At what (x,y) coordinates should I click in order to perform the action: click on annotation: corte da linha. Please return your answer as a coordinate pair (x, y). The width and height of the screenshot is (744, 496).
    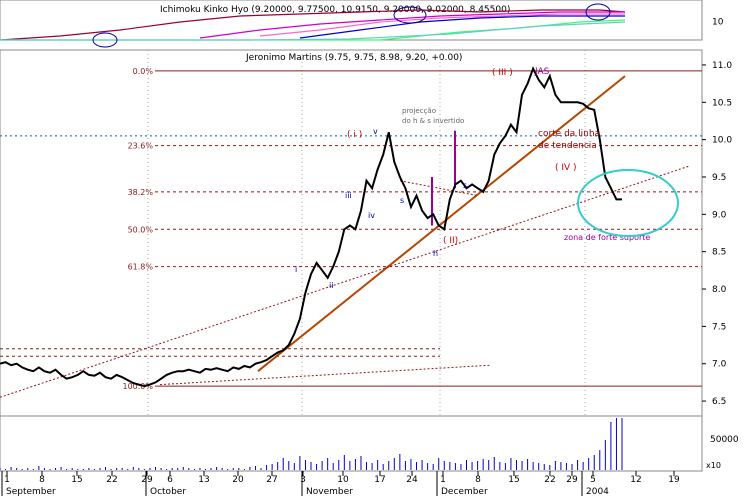
    Looking at the image, I should click on (569, 134).